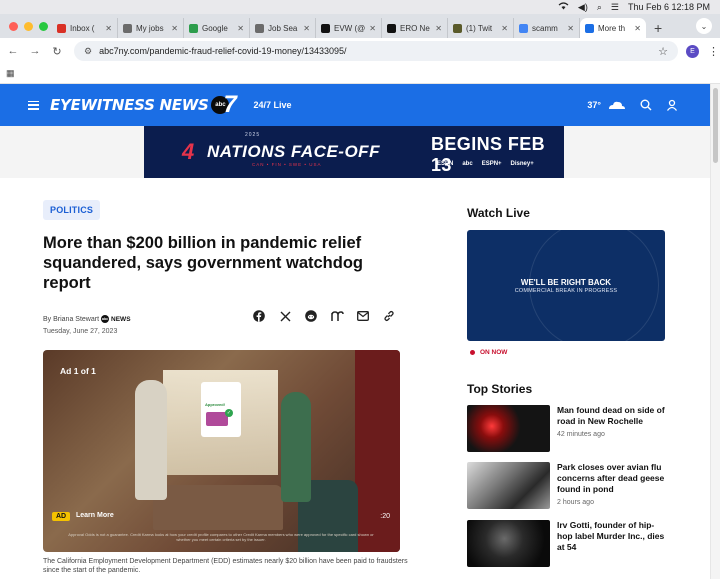 This screenshot has height=579, width=720. What do you see at coordinates (566, 282) in the screenshot?
I see `player-message: WE'LL BE RIGHT BACK` at bounding box center [566, 282].